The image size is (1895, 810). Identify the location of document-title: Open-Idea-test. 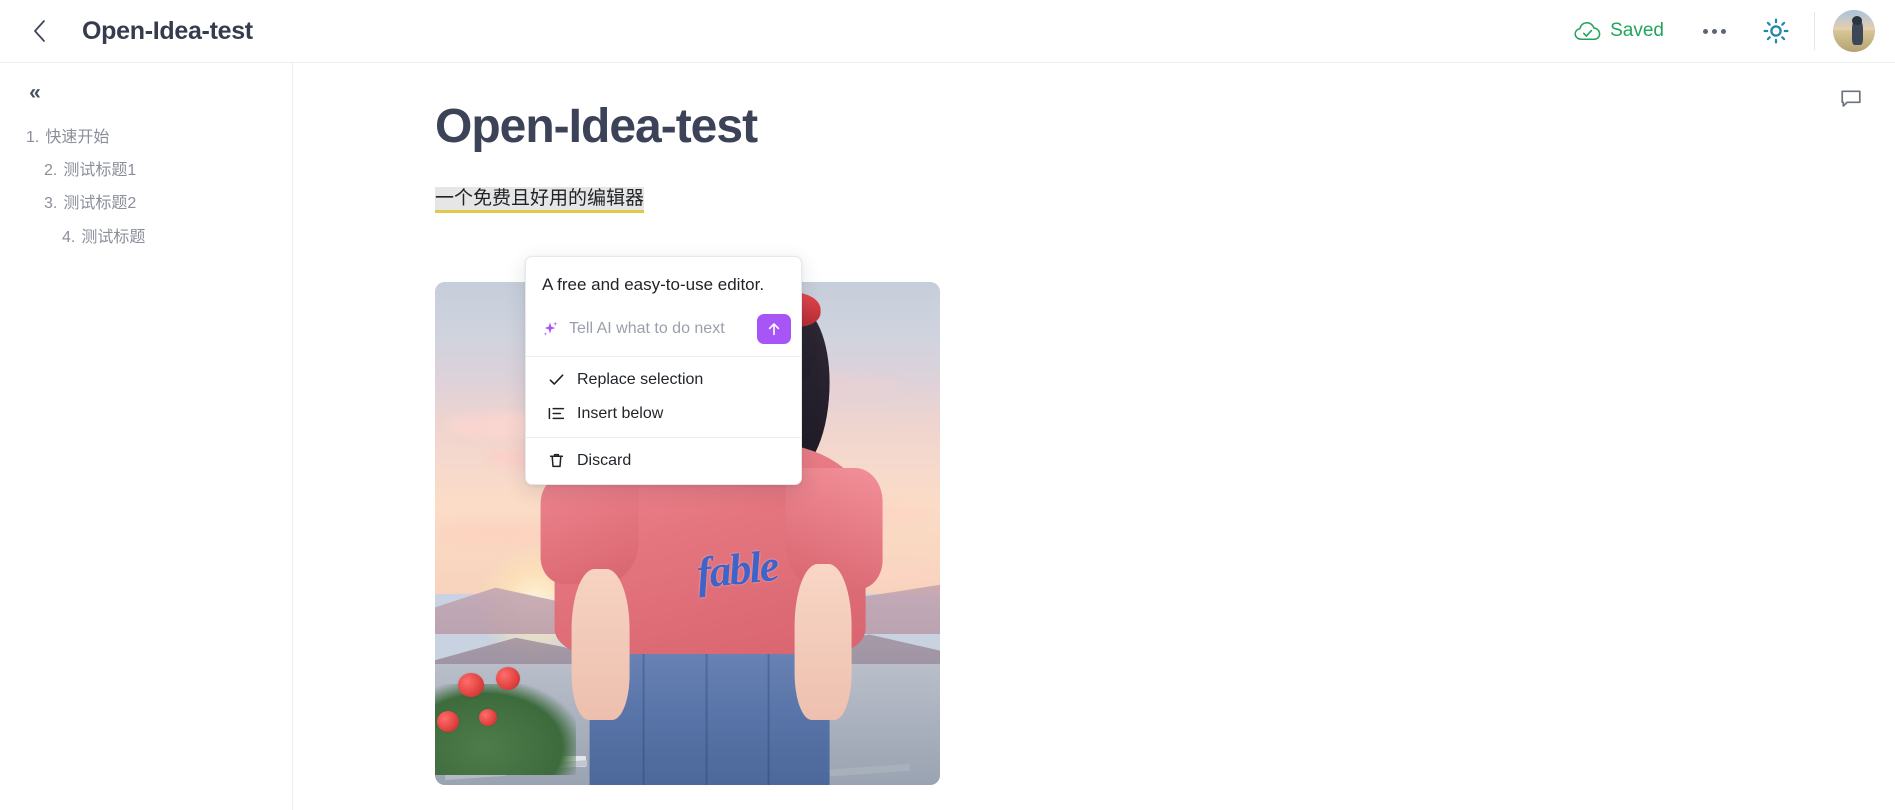
(167, 30).